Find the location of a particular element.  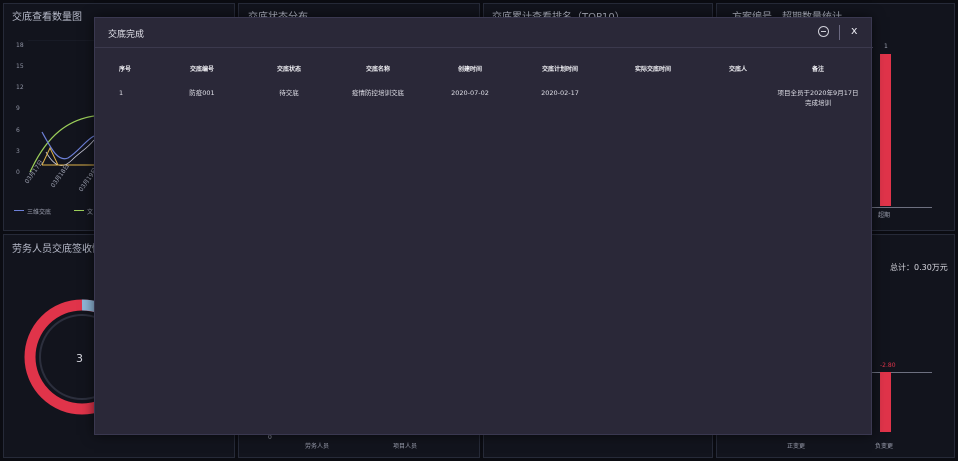

cell-person is located at coordinates (738, 93).